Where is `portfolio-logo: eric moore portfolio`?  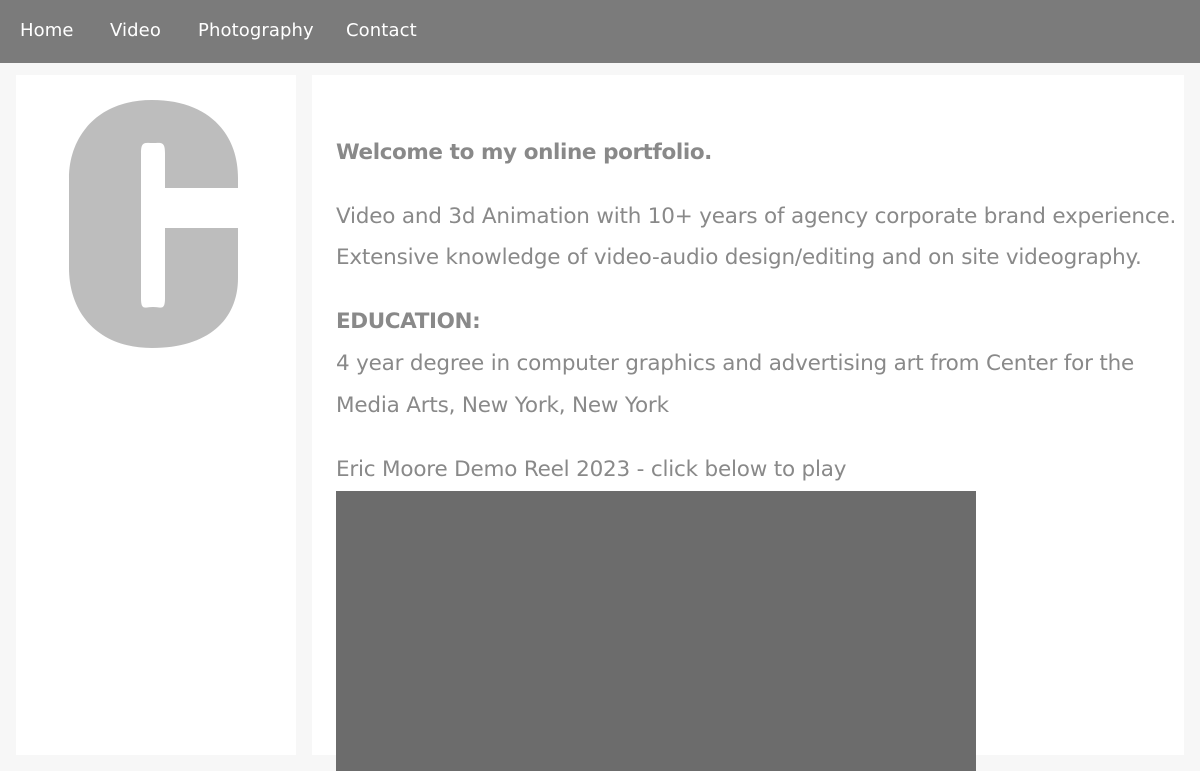
portfolio-logo: eric moore portfolio is located at coordinates (153, 224).